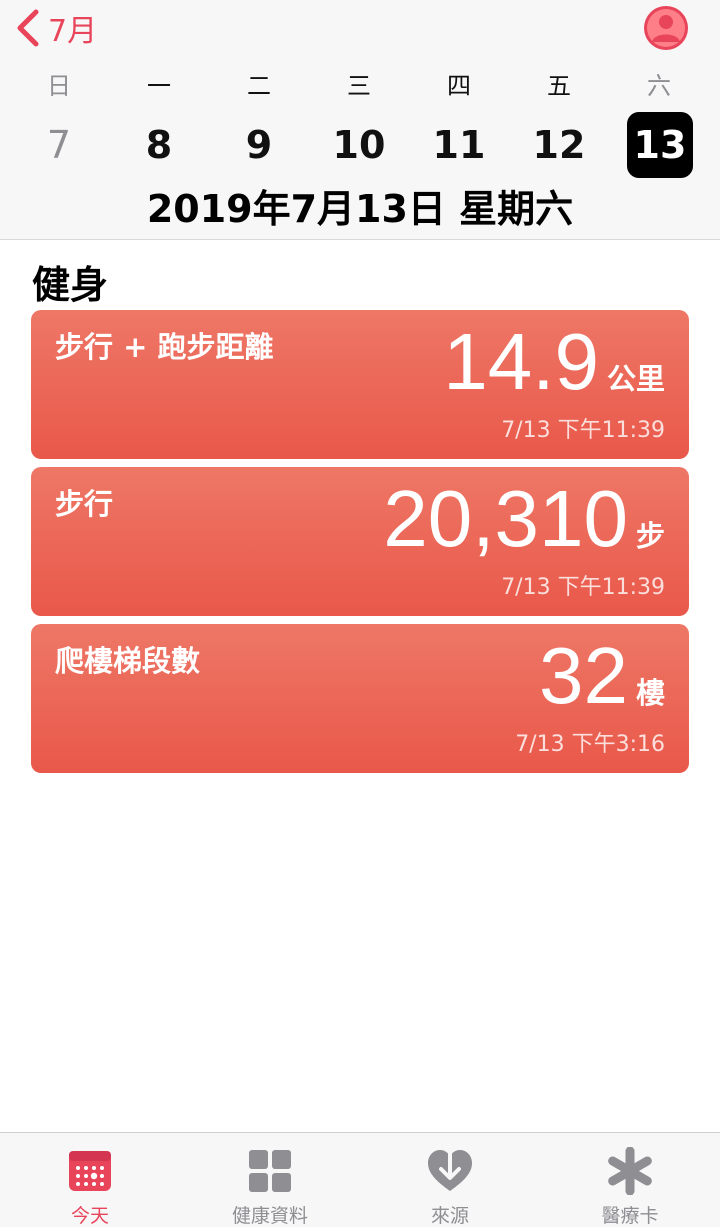 Image resolution: width=720 pixels, height=1227 pixels. What do you see at coordinates (650, 693) in the screenshot?
I see `card-unit: 樓` at bounding box center [650, 693].